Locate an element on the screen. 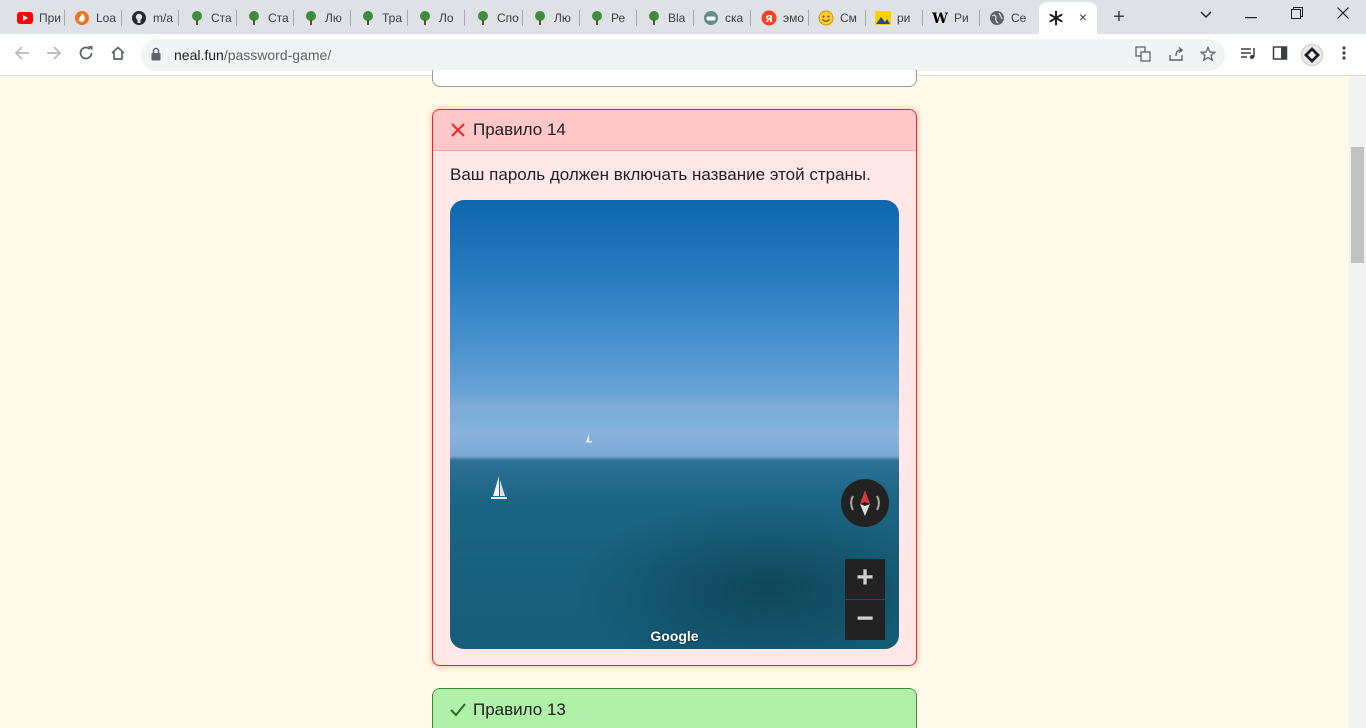  home-icon is located at coordinates (118, 53).